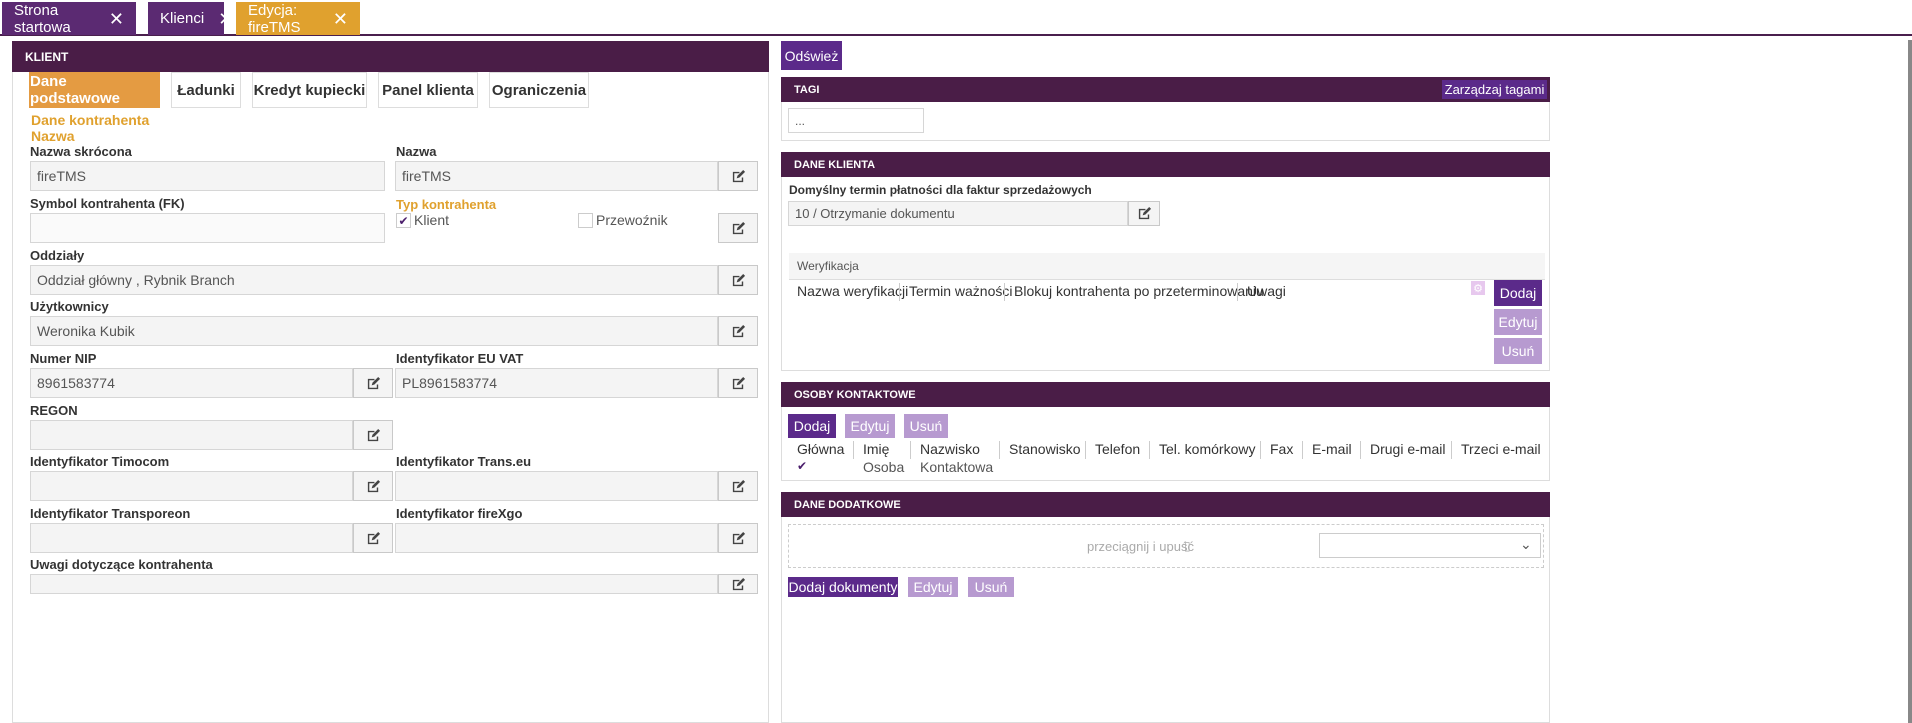 The image size is (1912, 723). What do you see at coordinates (828, 266) in the screenshot?
I see `verification-title: Weryfikacja` at bounding box center [828, 266].